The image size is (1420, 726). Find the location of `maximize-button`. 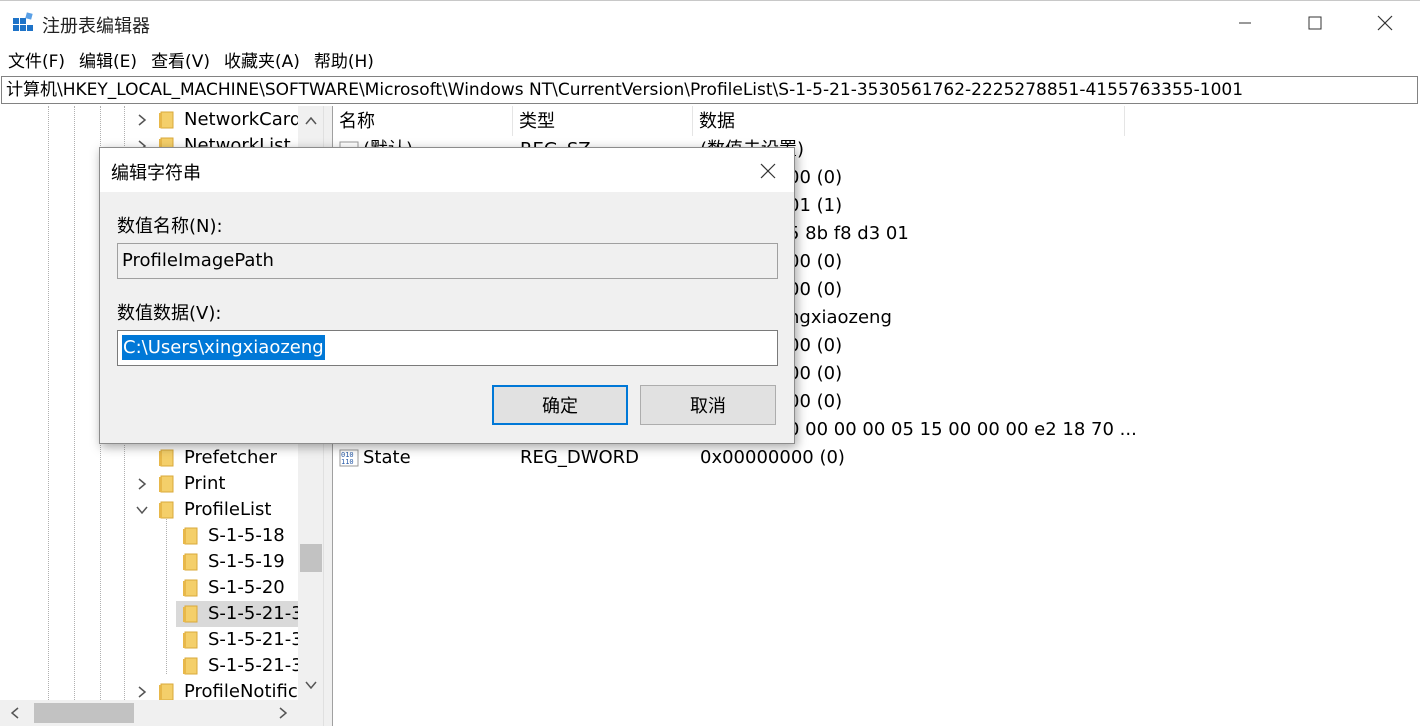

maximize-button is located at coordinates (1315, 23).